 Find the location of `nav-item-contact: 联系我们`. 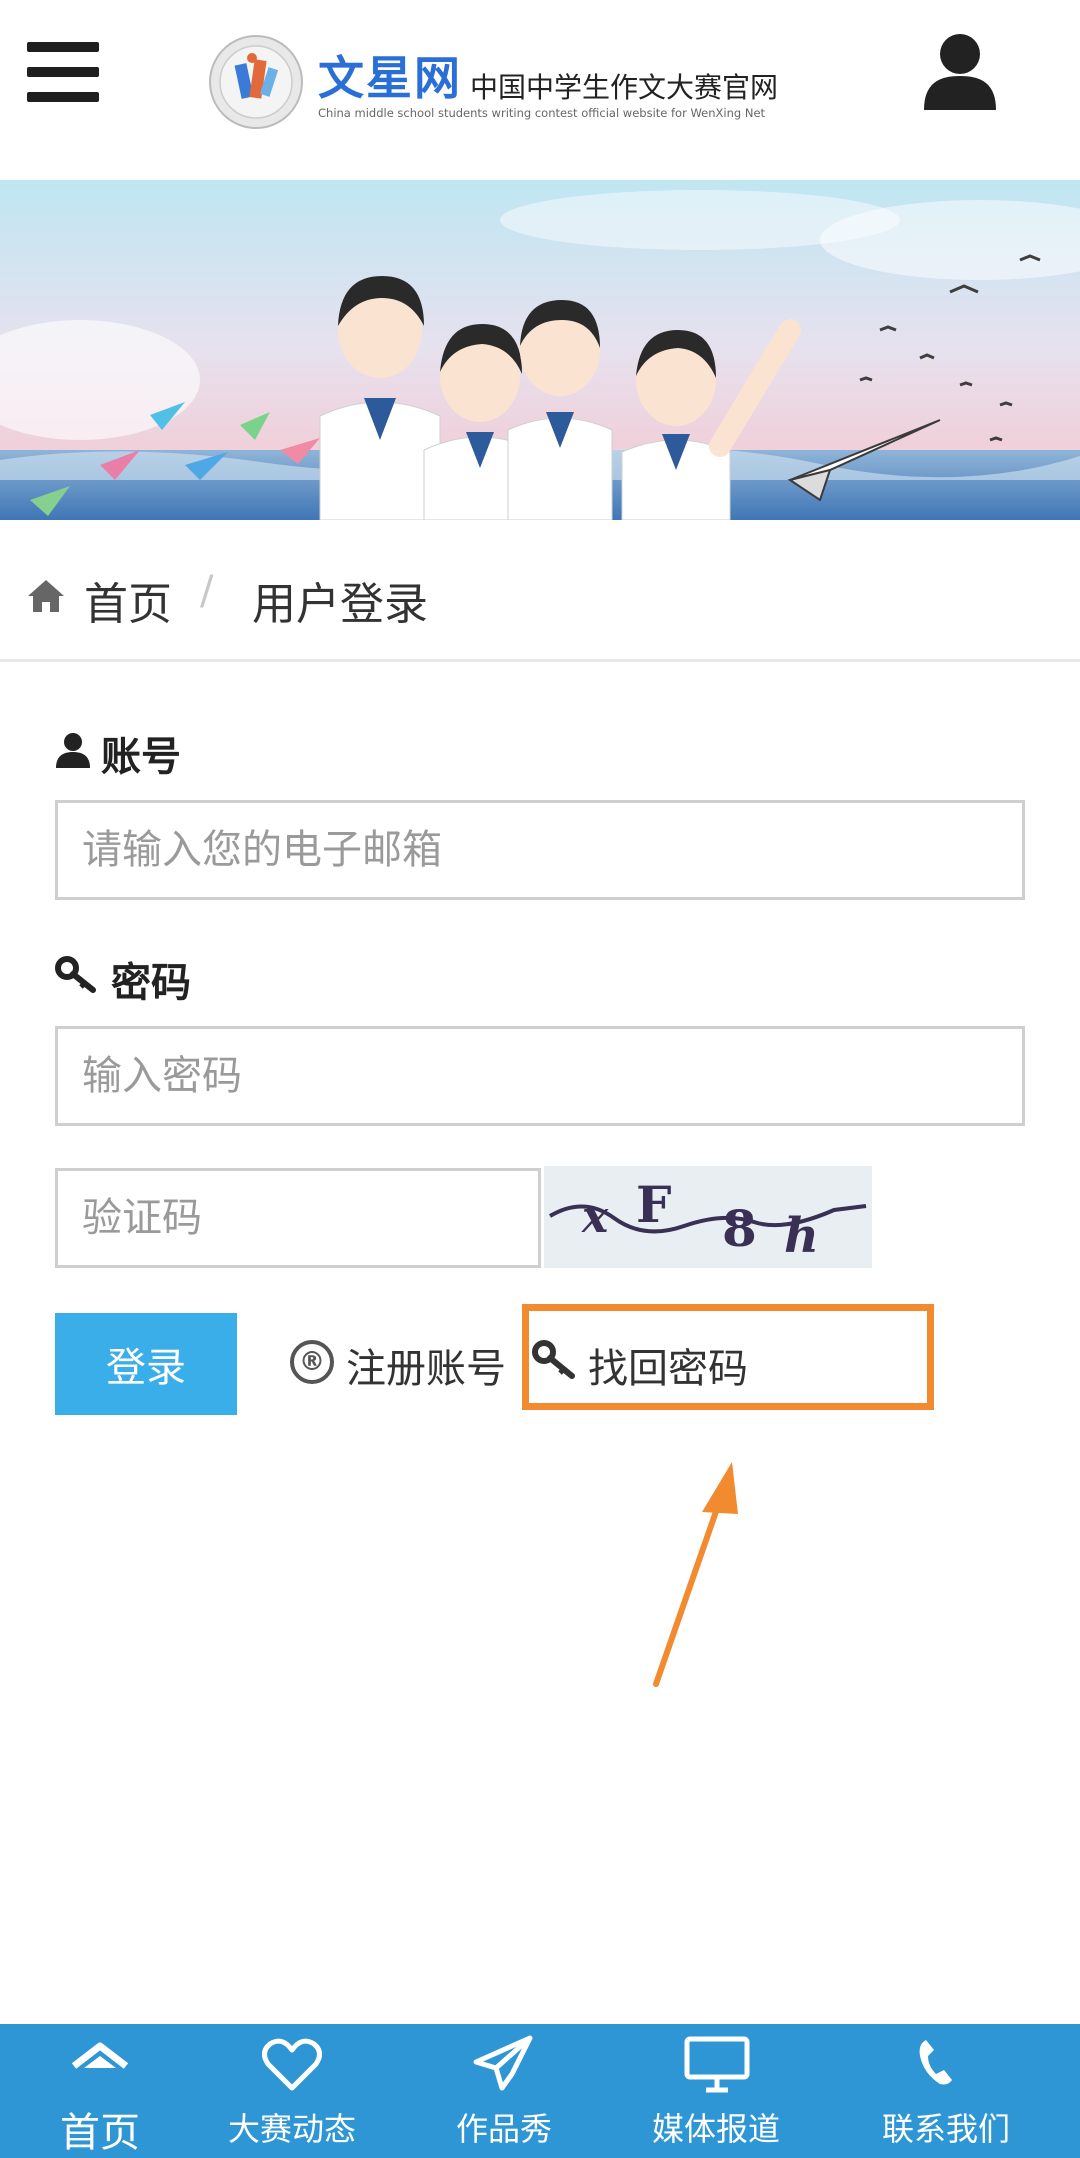

nav-item-contact: 联系我们 is located at coordinates (946, 2091).